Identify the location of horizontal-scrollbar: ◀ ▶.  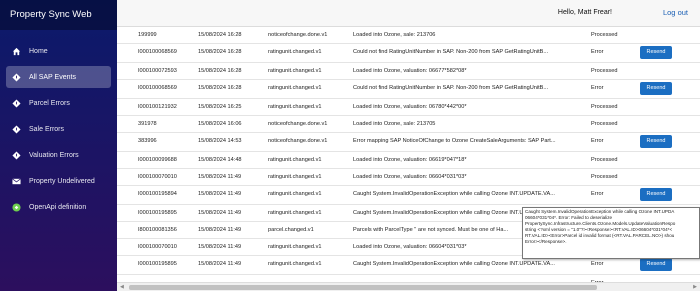
(408, 286).